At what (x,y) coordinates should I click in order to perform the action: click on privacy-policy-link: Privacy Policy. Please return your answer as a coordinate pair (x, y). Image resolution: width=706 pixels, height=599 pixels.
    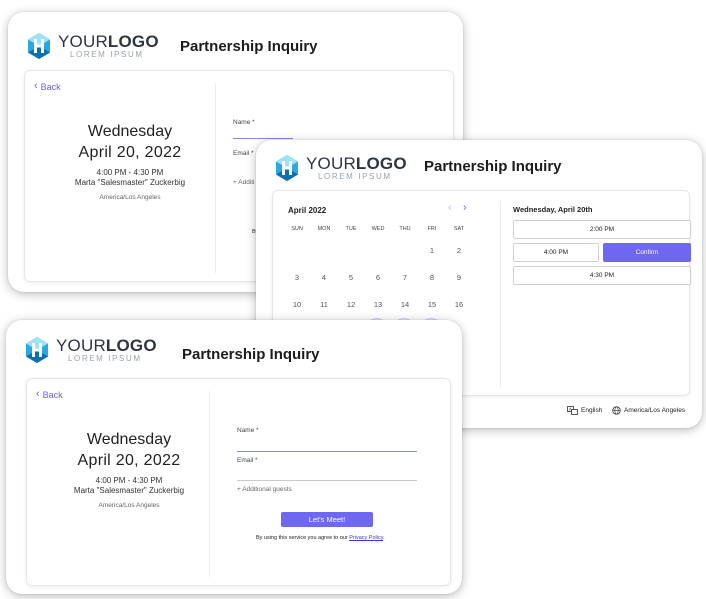
    Looking at the image, I should click on (366, 538).